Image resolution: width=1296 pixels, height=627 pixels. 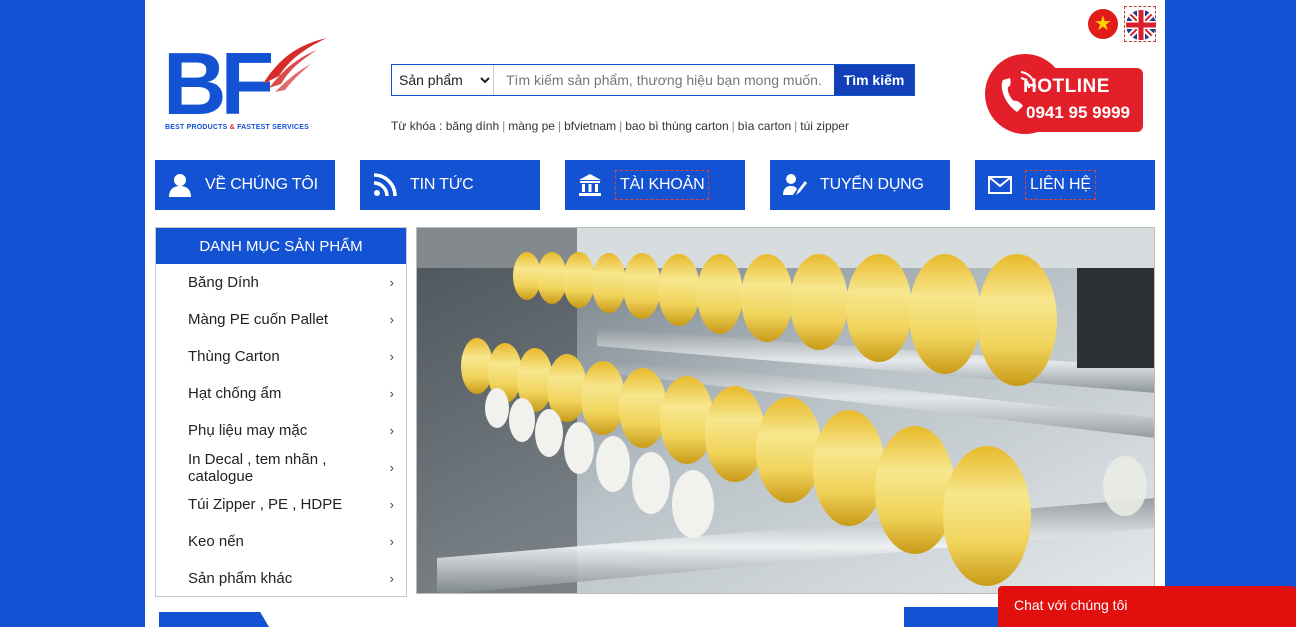 What do you see at coordinates (240, 578) in the screenshot?
I see `category-label: Sản phẩm khác` at bounding box center [240, 578].